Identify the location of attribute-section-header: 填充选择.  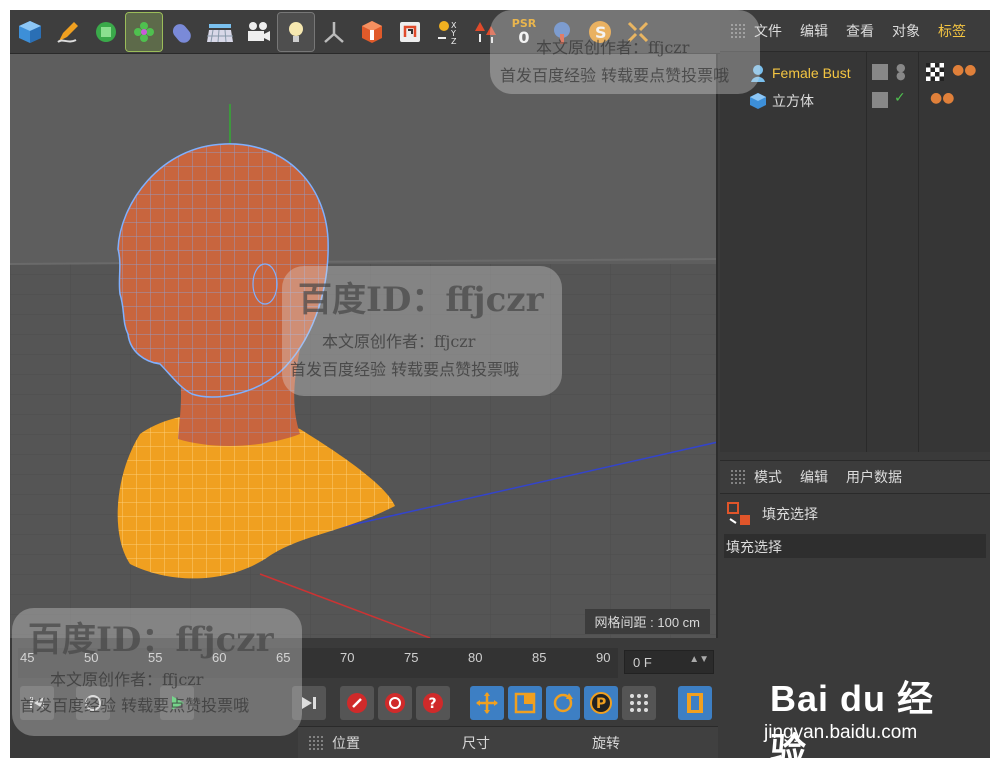
(855, 546).